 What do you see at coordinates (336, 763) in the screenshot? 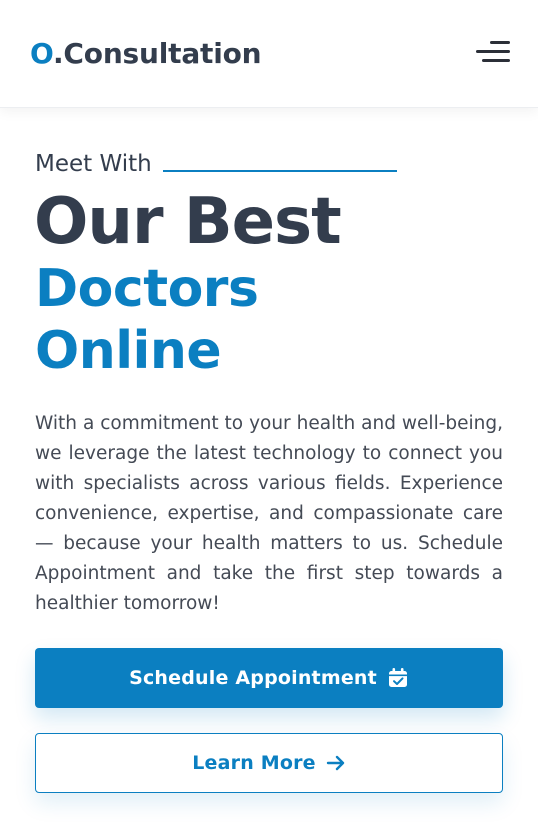
I see `arrow-right-icon` at bounding box center [336, 763].